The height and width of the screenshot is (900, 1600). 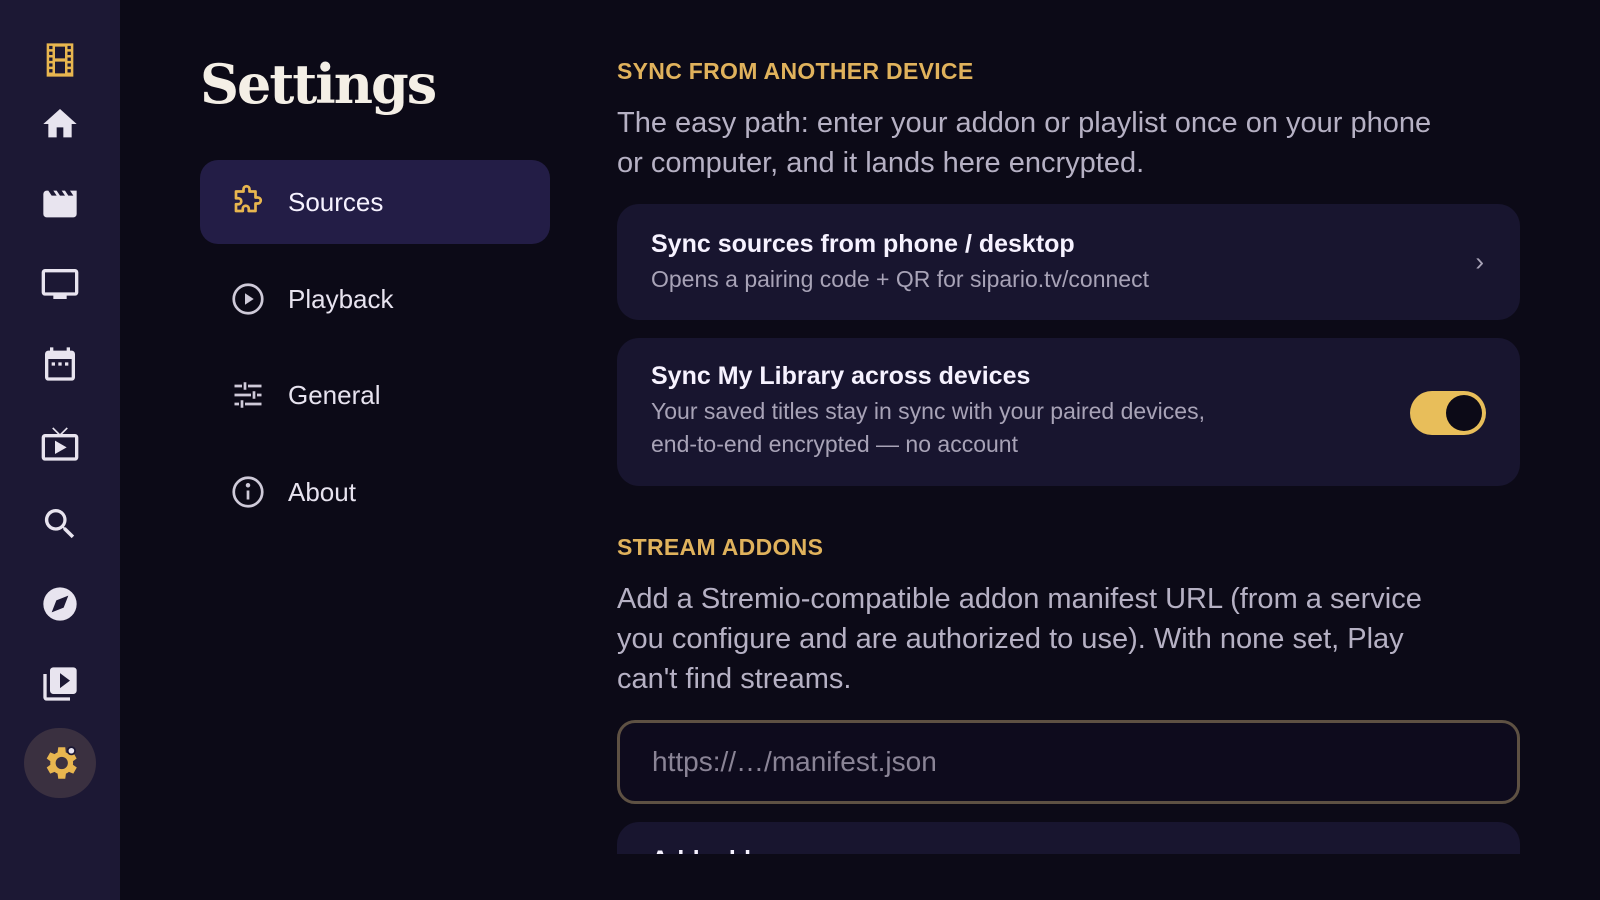 I want to click on rail-library, so click(x=60, y=684).